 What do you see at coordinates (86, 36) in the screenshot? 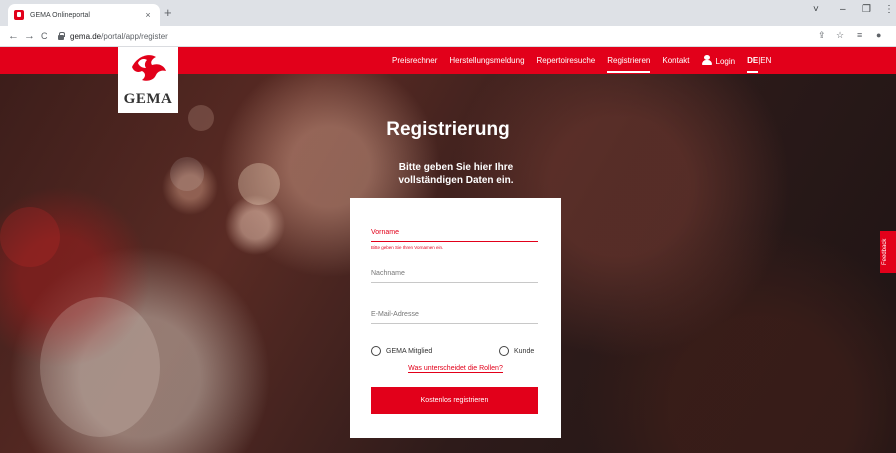
I see `url-host: gema.de` at bounding box center [86, 36].